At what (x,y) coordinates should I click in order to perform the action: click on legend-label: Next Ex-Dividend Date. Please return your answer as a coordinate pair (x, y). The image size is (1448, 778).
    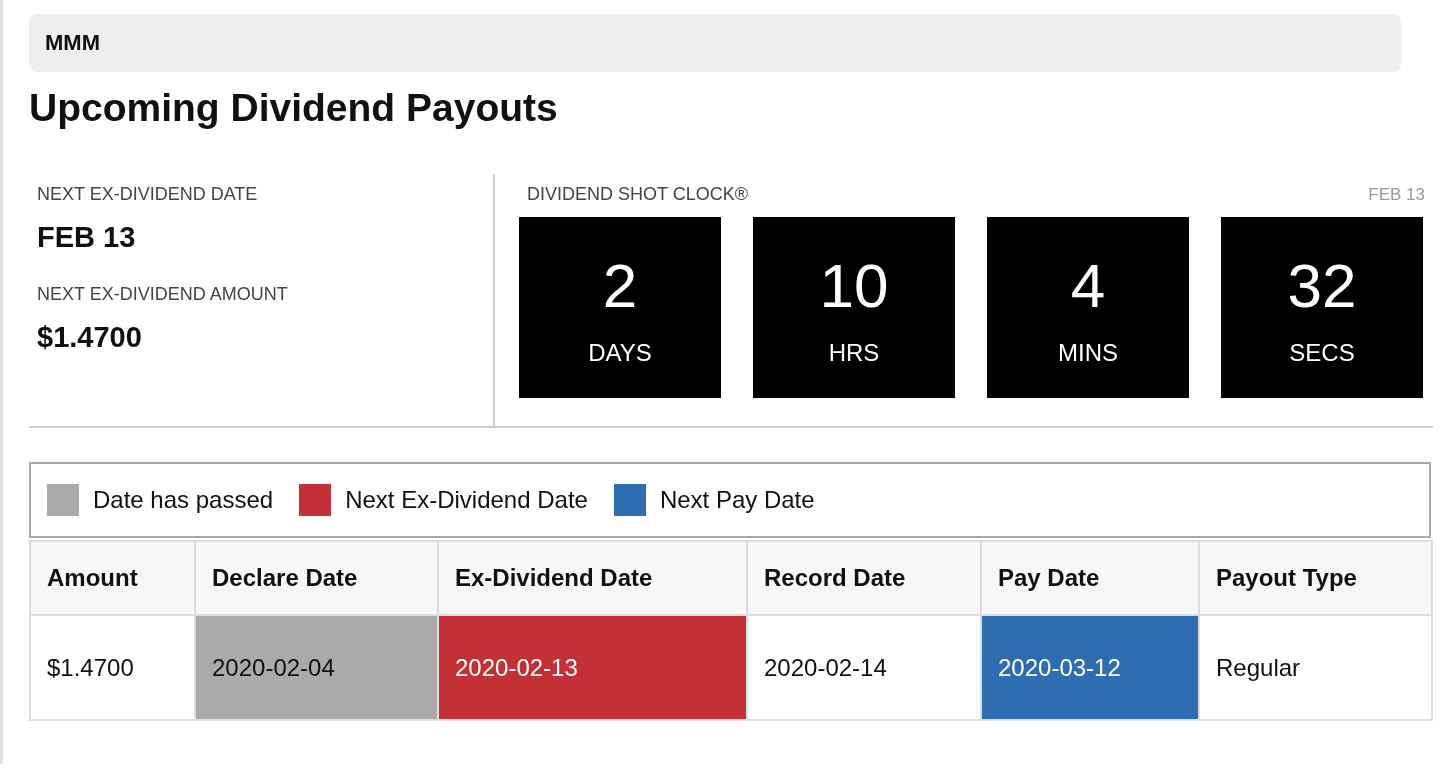
    Looking at the image, I should click on (466, 500).